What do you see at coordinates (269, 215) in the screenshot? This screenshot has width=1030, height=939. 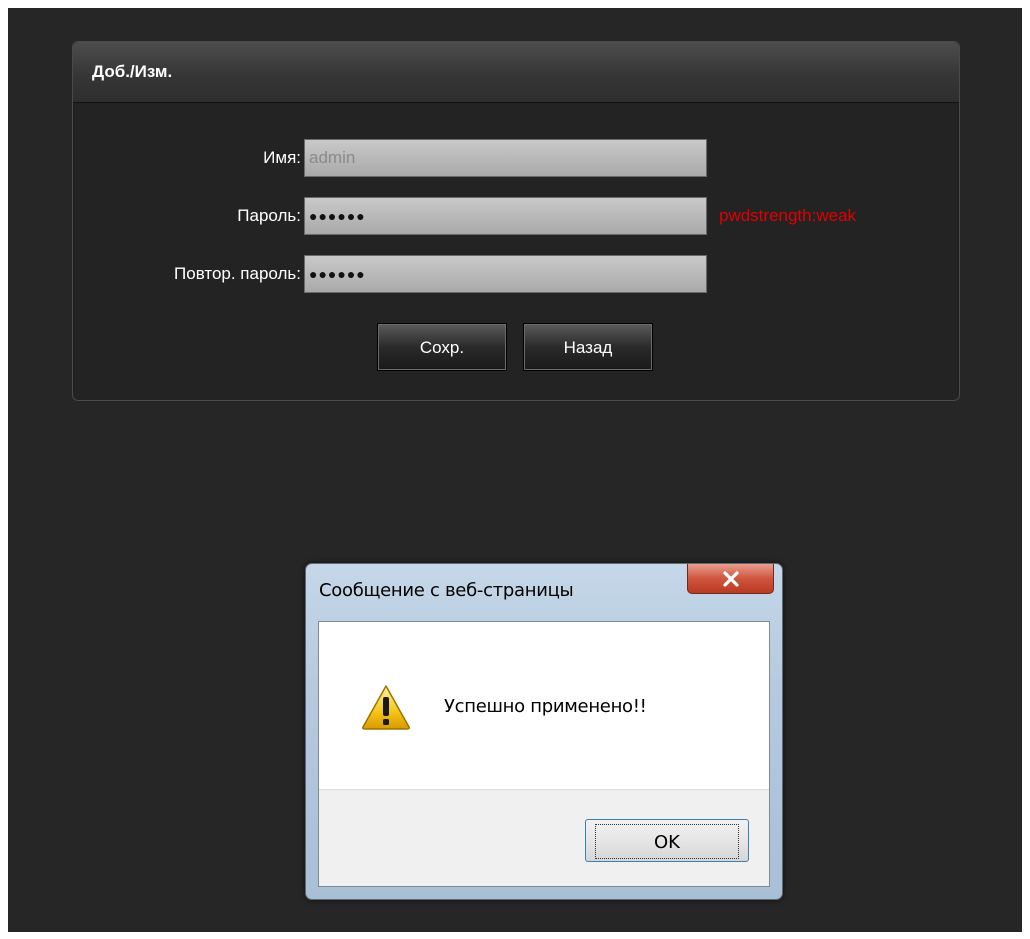 I see `password-label: Пароль:` at bounding box center [269, 215].